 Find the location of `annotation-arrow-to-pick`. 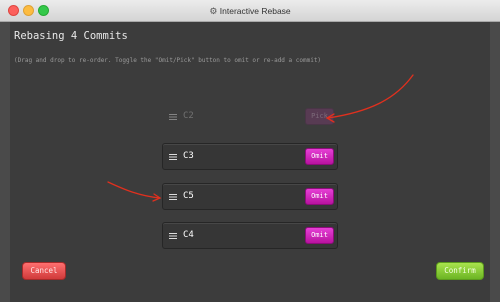

annotation-arrow-to-pick is located at coordinates (370, 96).